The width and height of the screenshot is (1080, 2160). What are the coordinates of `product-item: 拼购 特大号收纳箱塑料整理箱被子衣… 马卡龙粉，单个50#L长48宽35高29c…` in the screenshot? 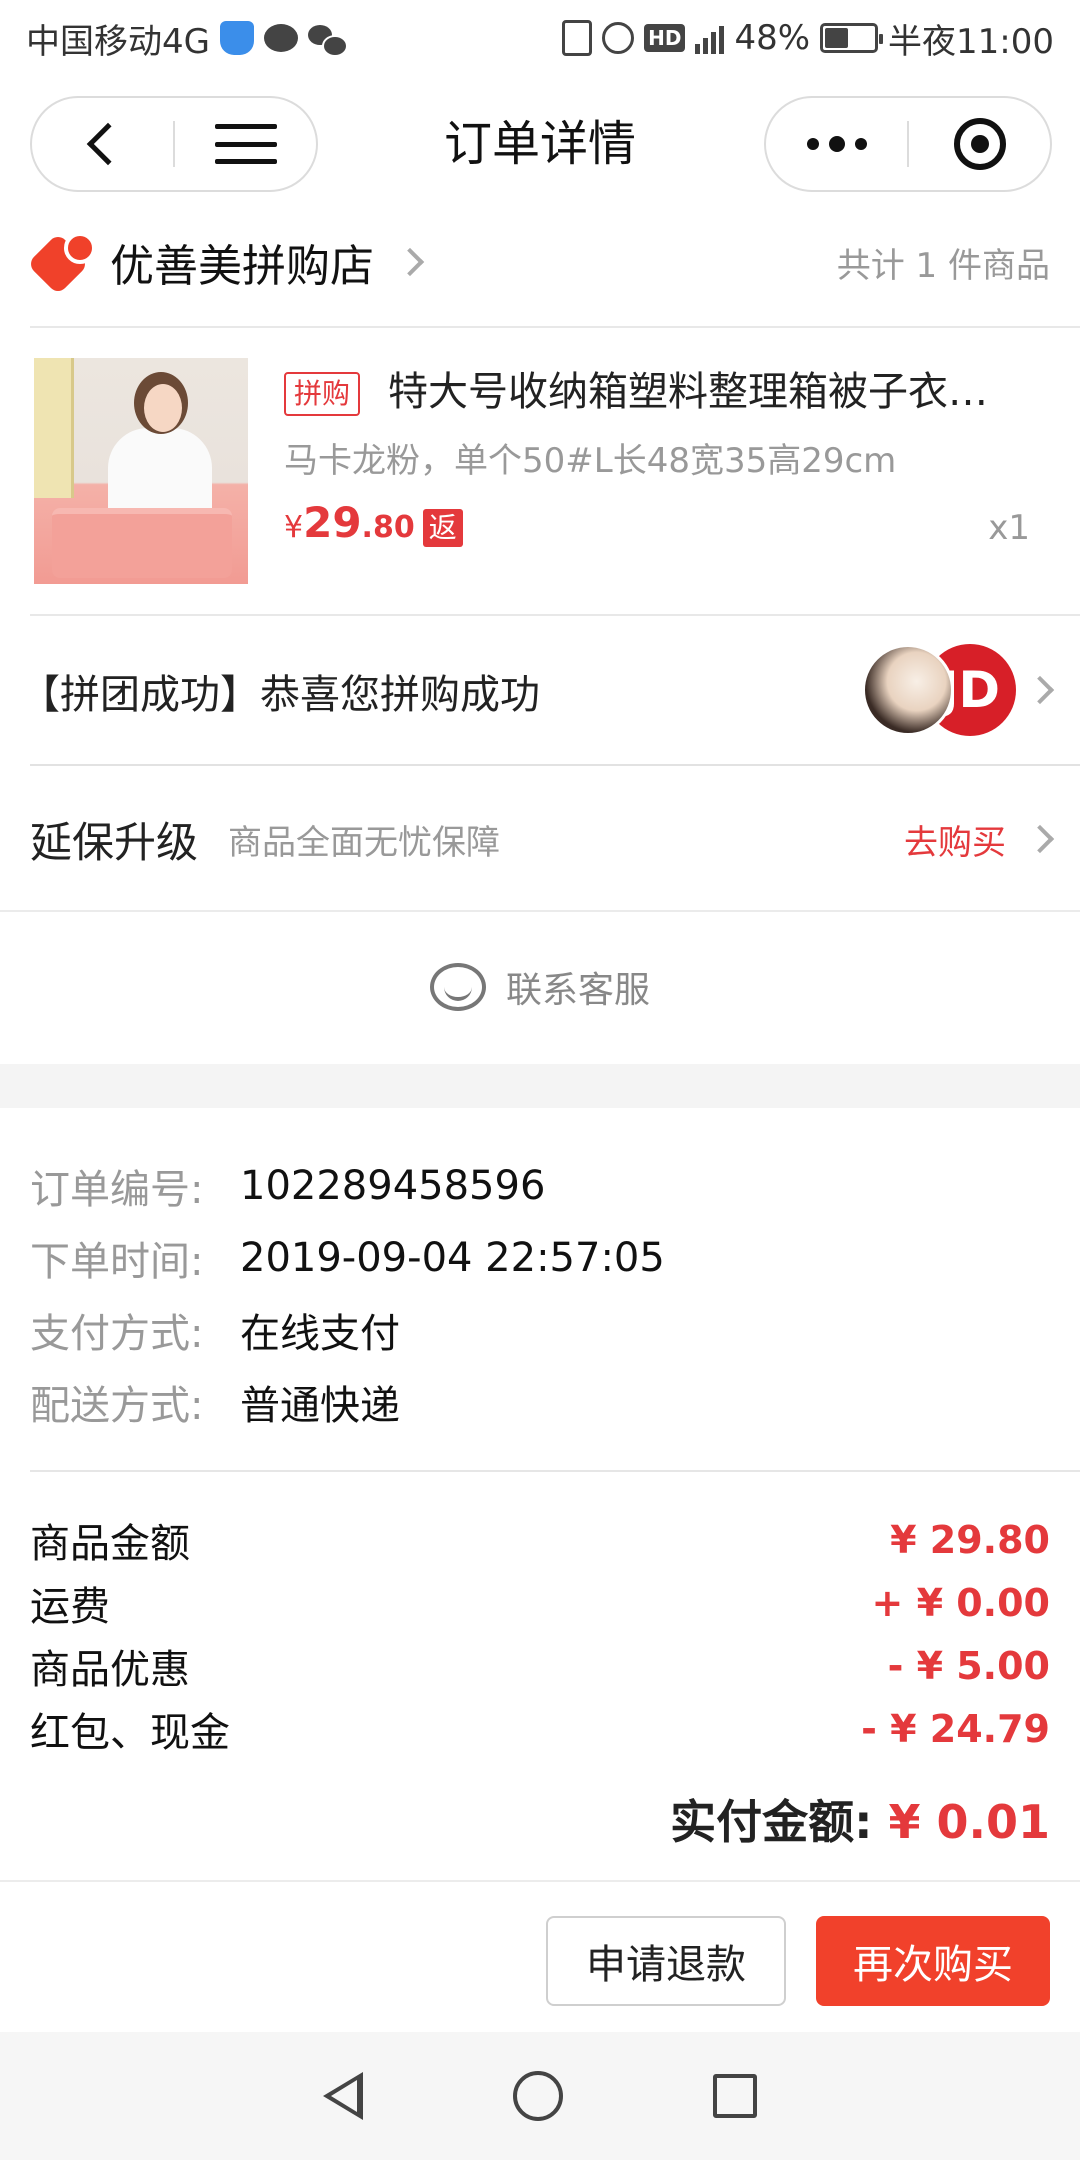 It's located at (542, 471).